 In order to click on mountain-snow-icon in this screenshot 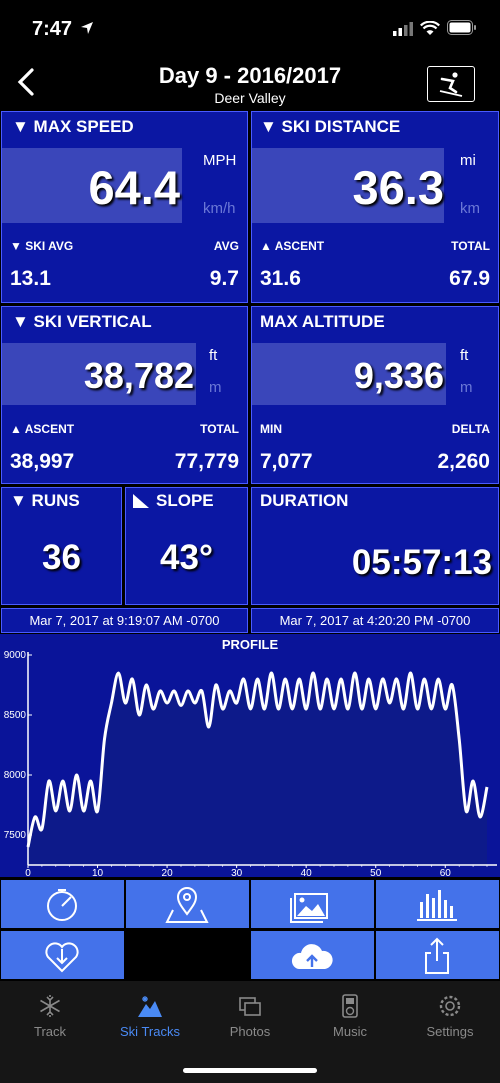, I will do `click(150, 1006)`.